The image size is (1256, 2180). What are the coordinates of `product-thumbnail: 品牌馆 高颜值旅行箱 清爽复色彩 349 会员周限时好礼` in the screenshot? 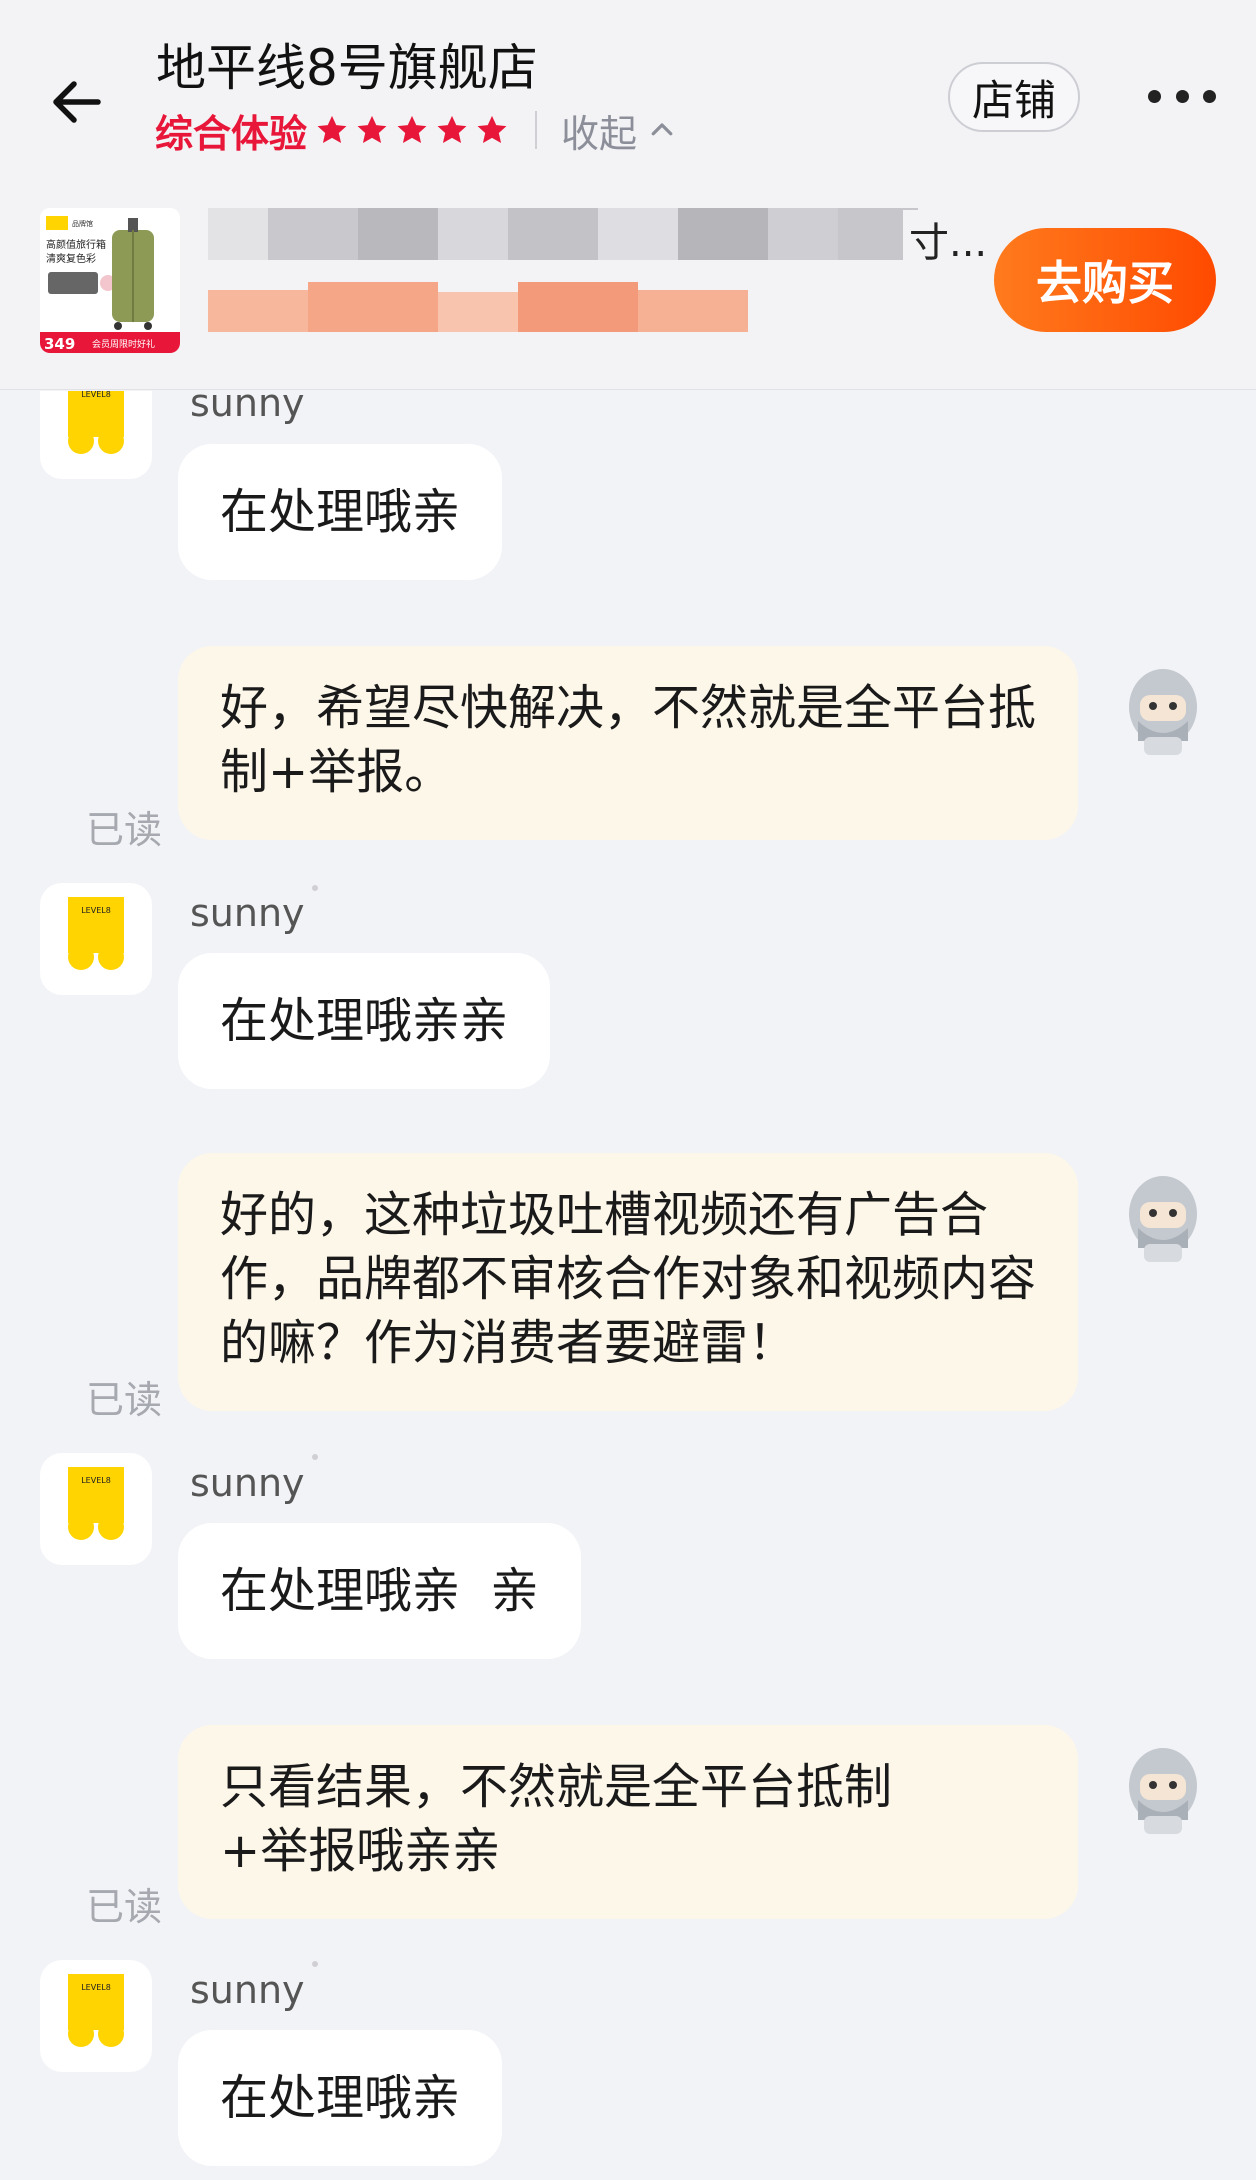 It's located at (110, 280).